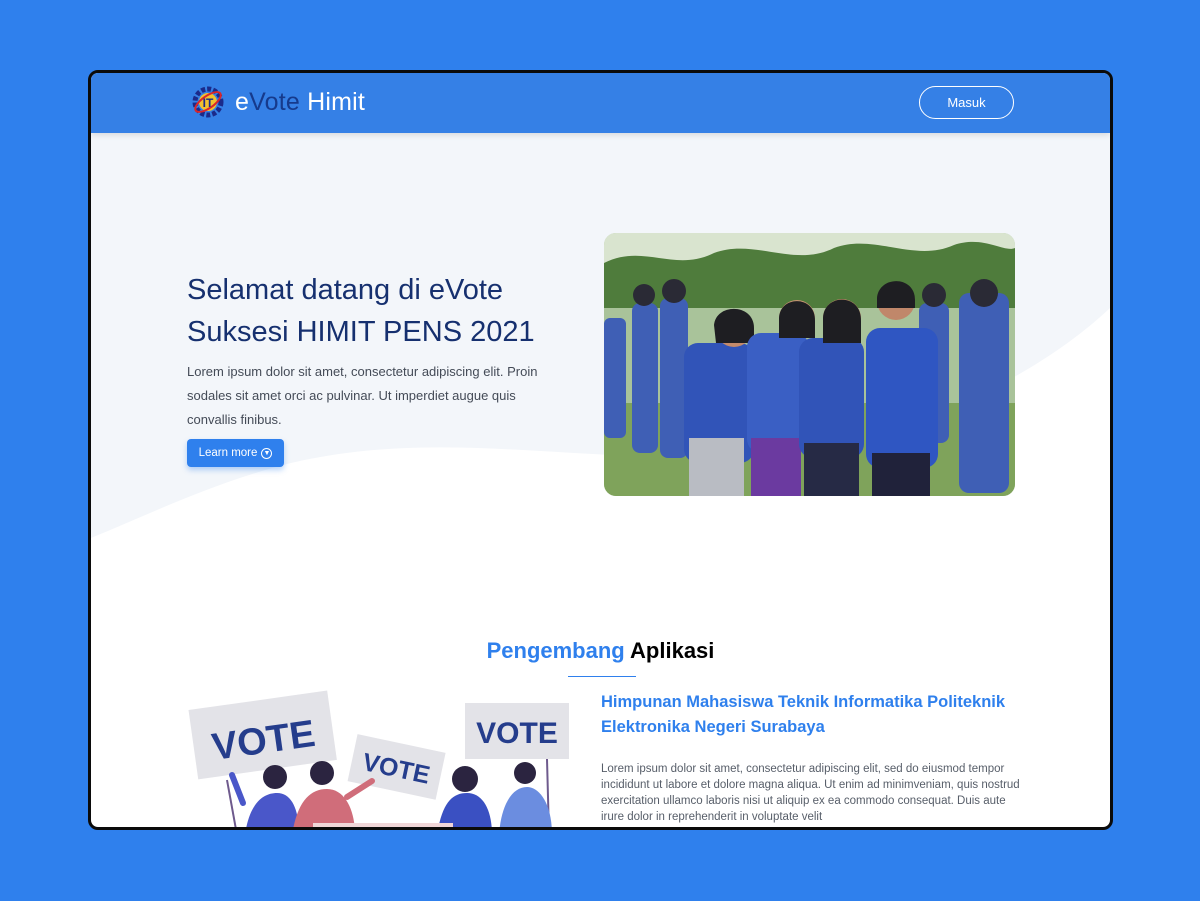  I want to click on svg-text: IT, so click(208, 103).